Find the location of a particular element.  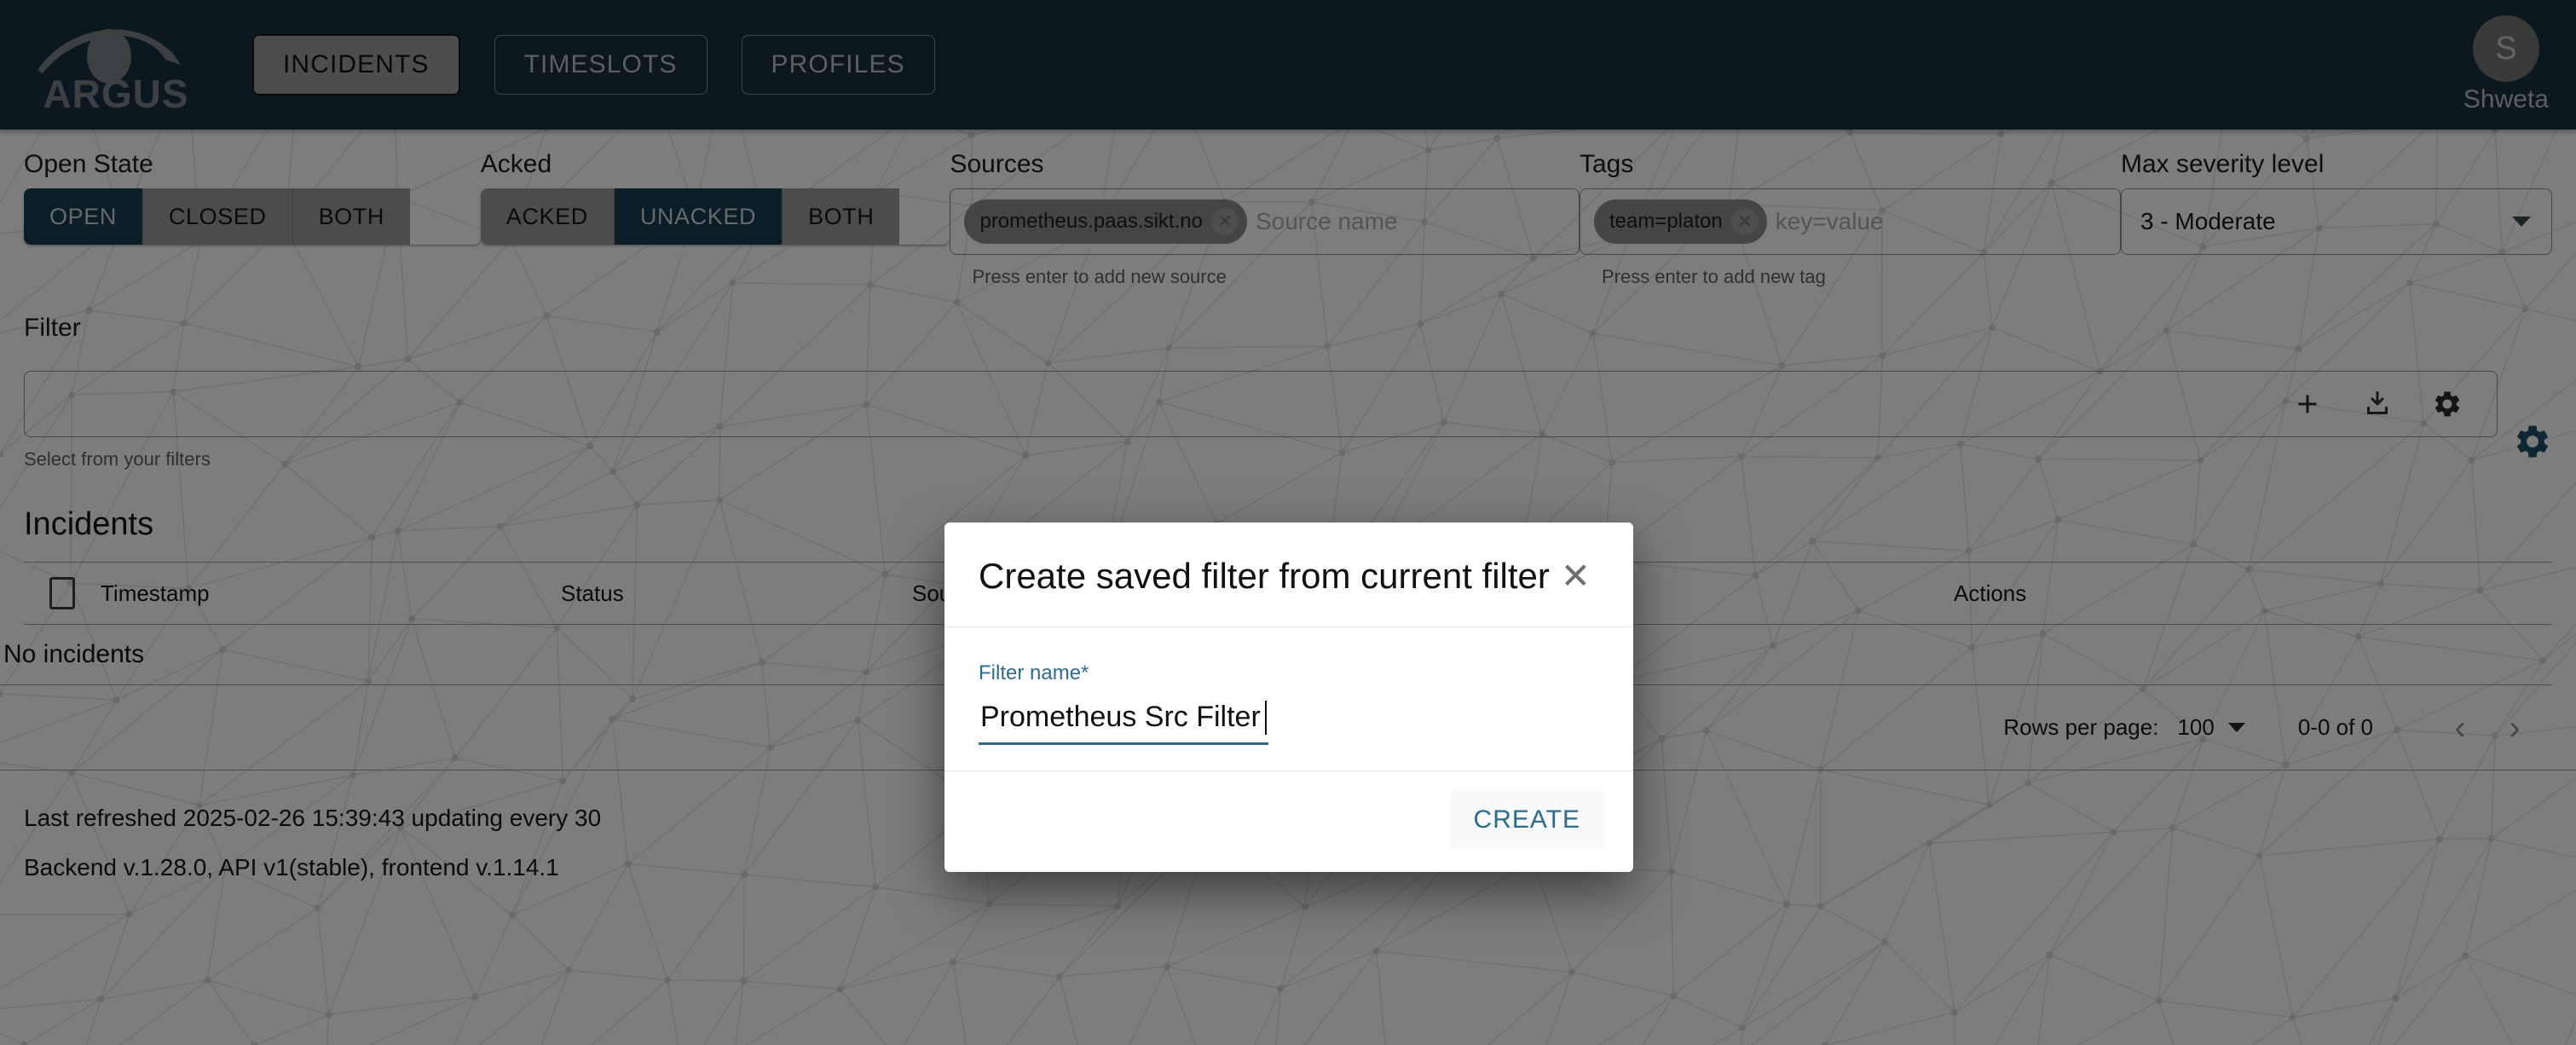

text-cursor is located at coordinates (1266, 718).